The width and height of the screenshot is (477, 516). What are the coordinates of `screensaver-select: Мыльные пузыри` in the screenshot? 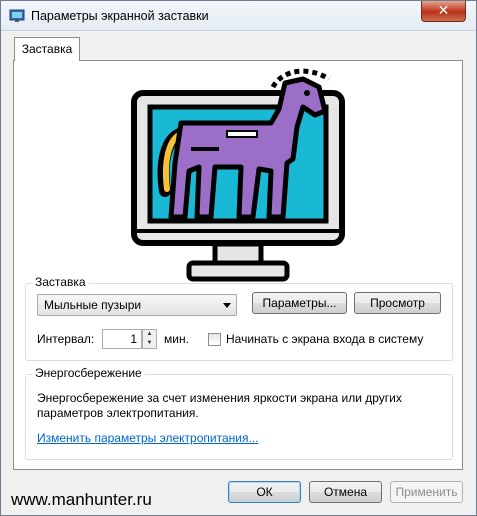 It's located at (137, 305).